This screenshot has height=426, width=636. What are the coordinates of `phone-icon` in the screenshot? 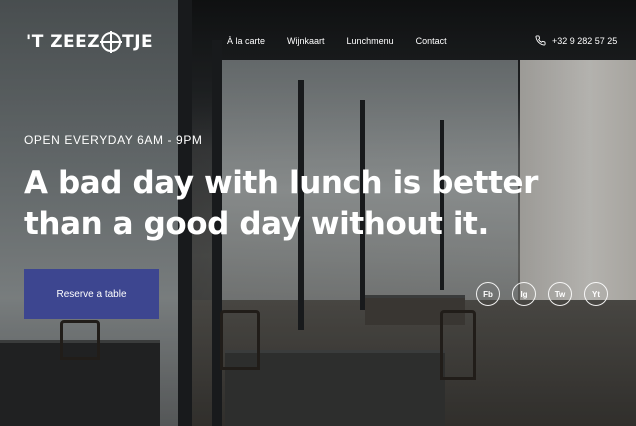 It's located at (540, 40).